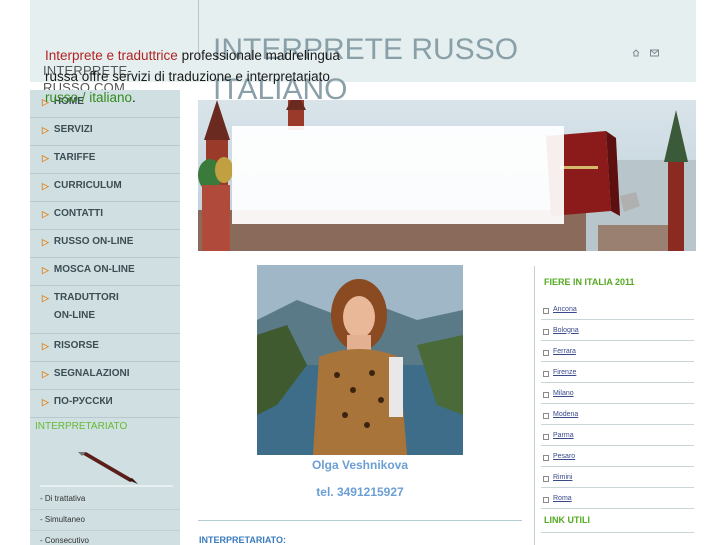 The height and width of the screenshot is (545, 727). What do you see at coordinates (565, 414) in the screenshot?
I see `fair-link: Modena` at bounding box center [565, 414].